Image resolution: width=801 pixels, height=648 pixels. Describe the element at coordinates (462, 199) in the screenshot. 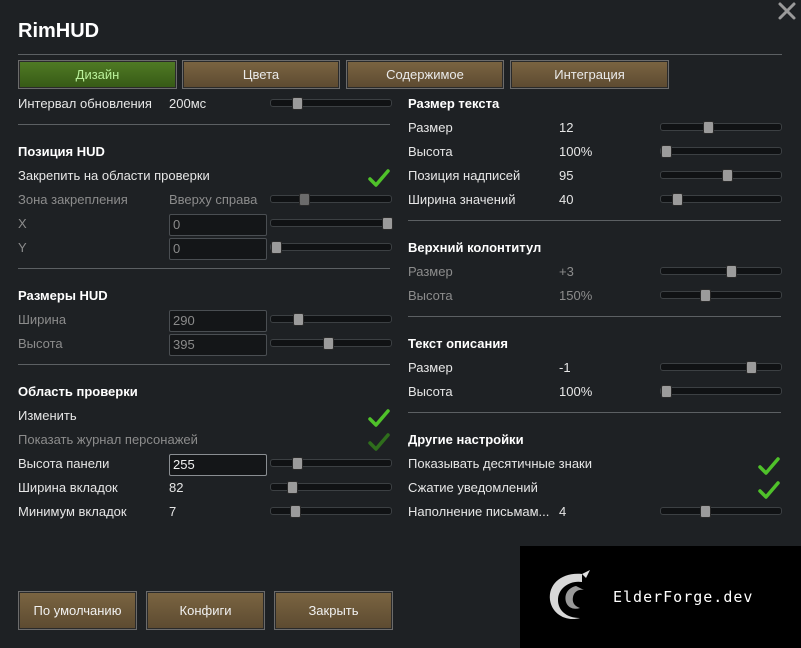

I see `row-label: Ширина значений` at that location.